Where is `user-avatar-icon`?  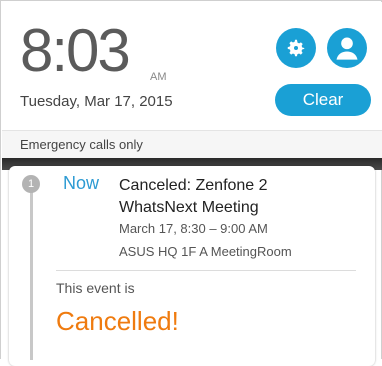
user-avatar-icon is located at coordinates (347, 48).